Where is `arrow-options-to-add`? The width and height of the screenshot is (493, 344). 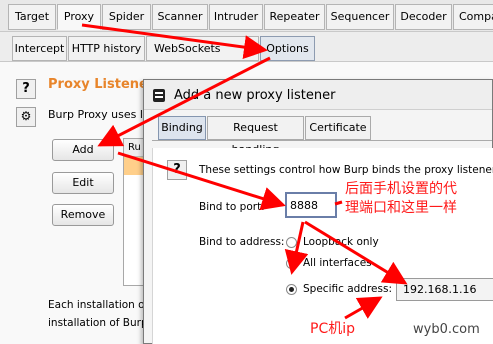 arrow-options-to-add is located at coordinates (184, 101).